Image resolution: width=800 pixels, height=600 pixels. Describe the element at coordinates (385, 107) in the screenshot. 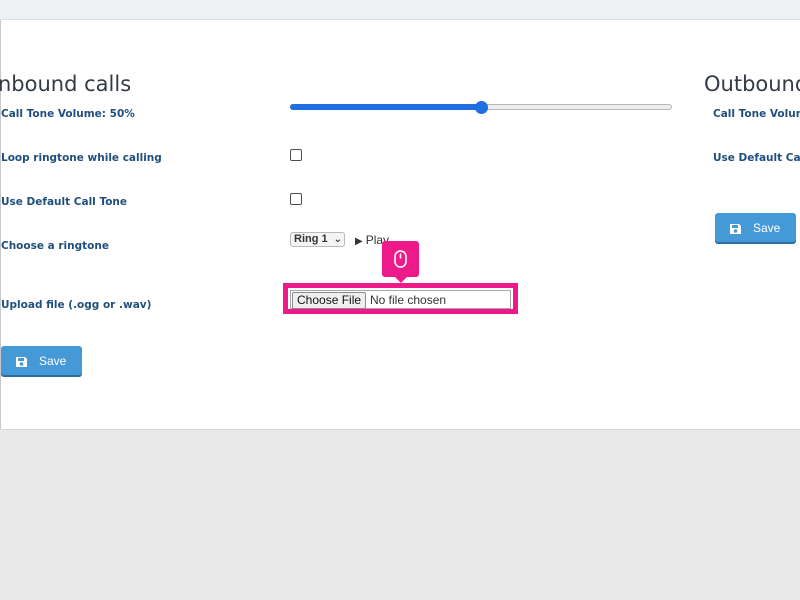

I see `slider-fill` at that location.